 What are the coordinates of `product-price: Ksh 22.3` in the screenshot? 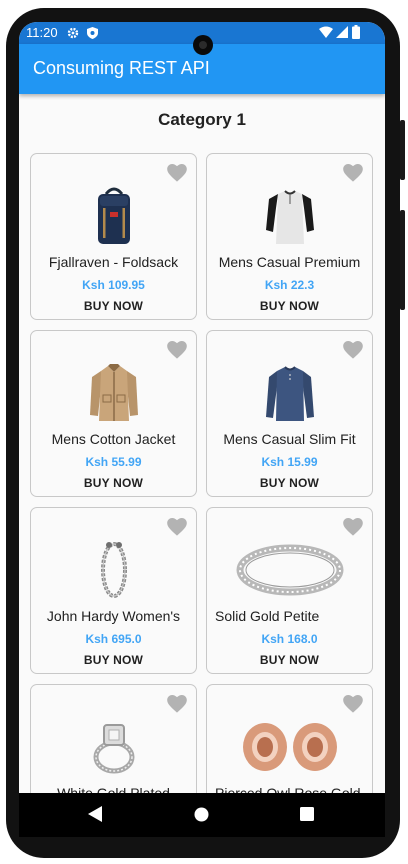 It's located at (289, 285).